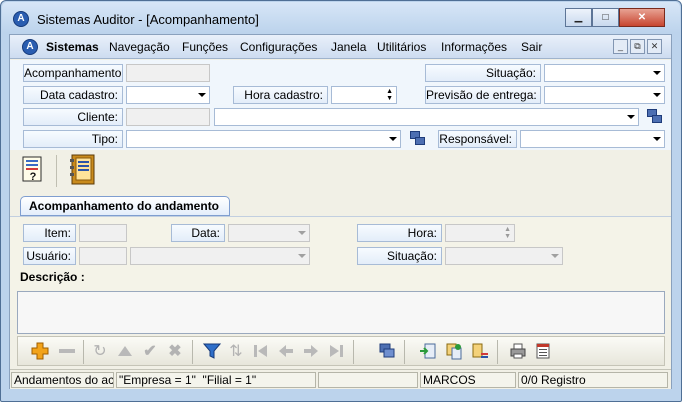  Describe the element at coordinates (30, 47) in the screenshot. I see `menu-logo-icon: A` at that location.